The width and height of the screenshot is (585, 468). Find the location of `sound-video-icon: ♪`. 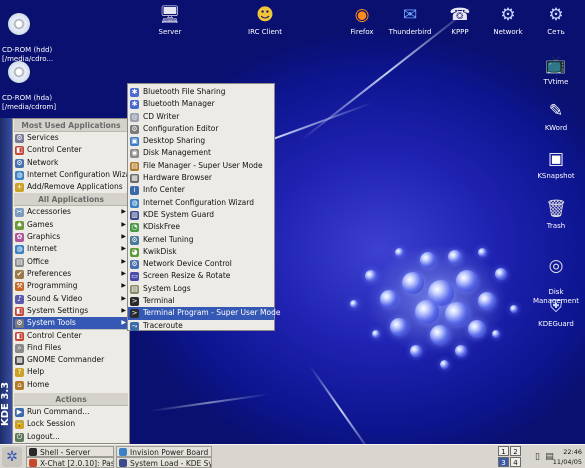

sound-video-icon: ♪ is located at coordinates (19, 299).